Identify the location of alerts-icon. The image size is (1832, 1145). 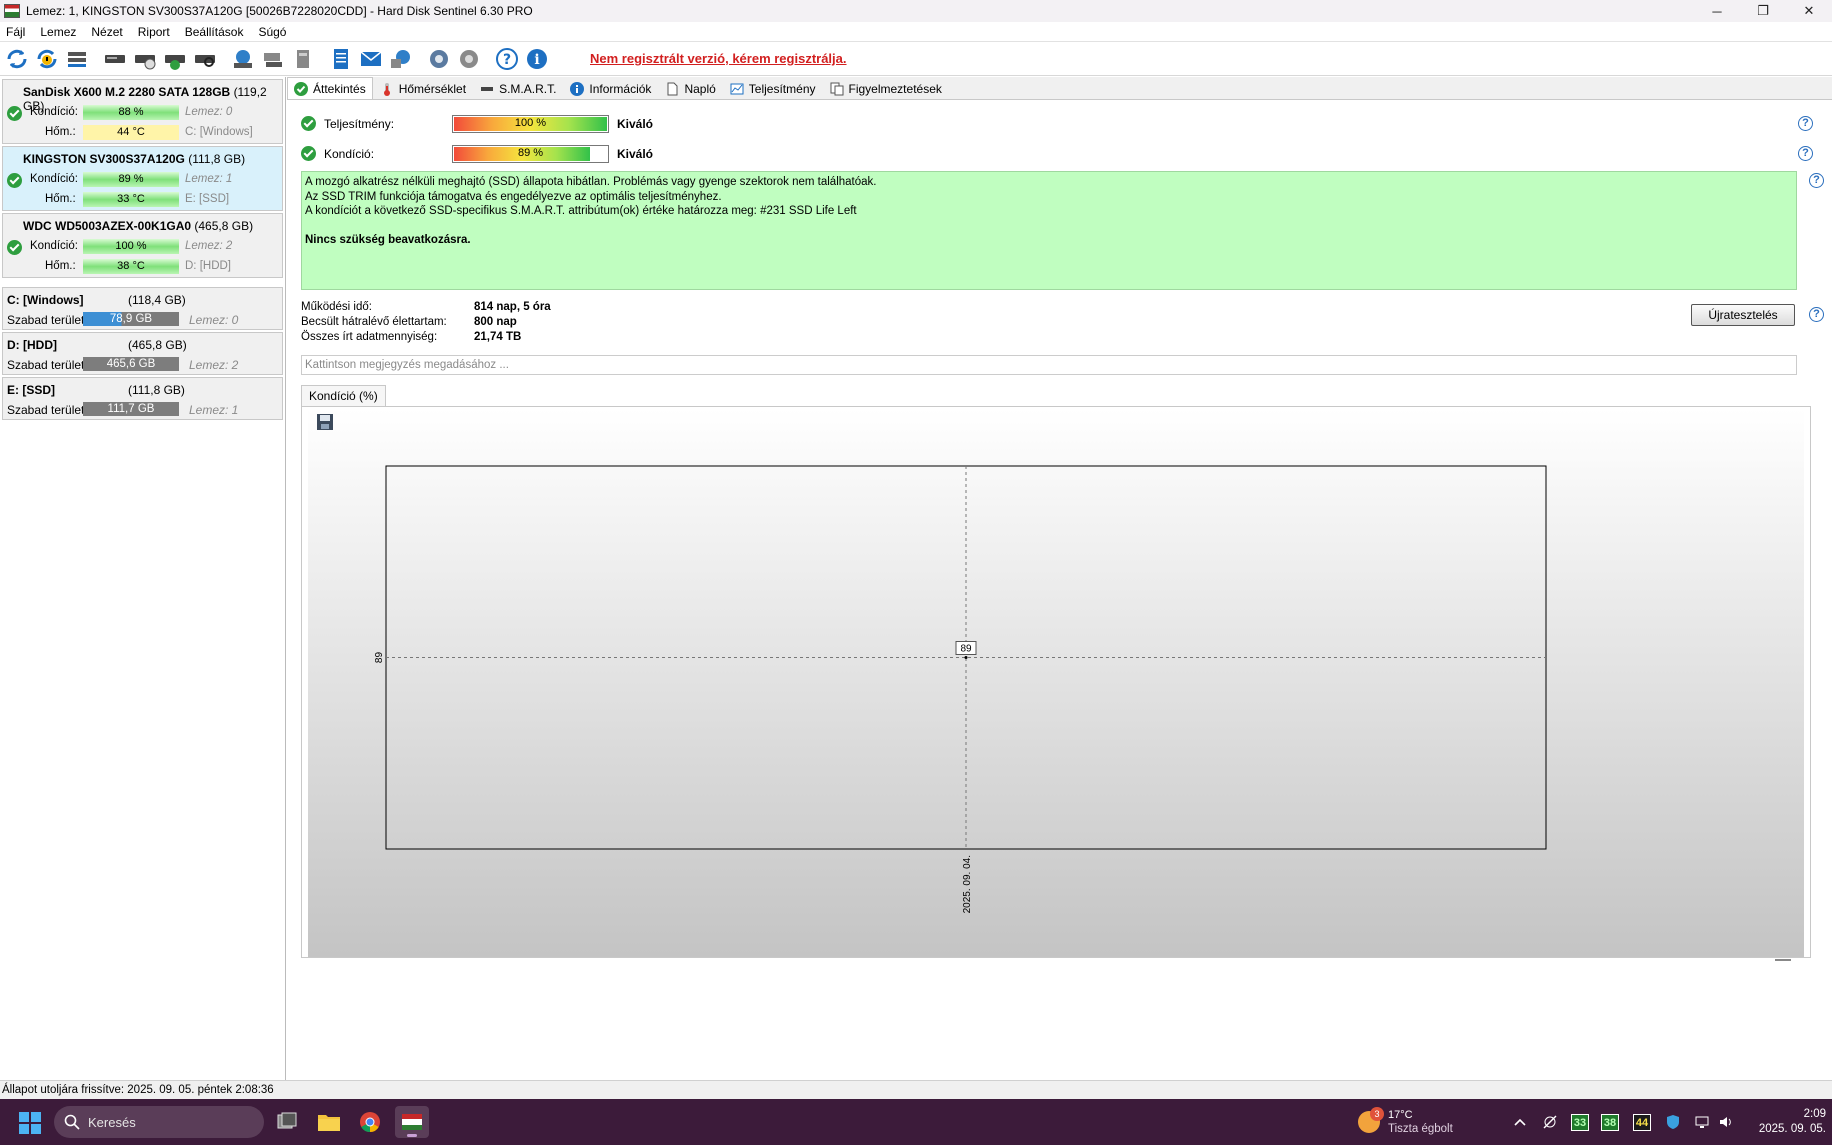
(837, 89).